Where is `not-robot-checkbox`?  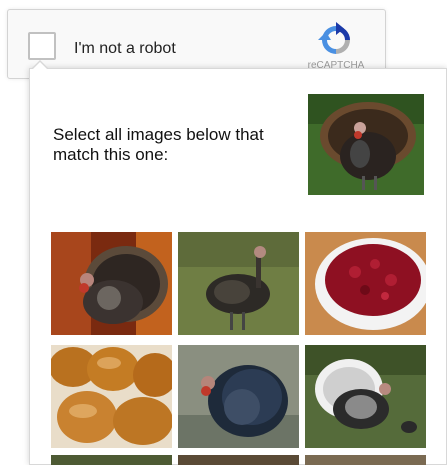
not-robot-checkbox is located at coordinates (42, 46).